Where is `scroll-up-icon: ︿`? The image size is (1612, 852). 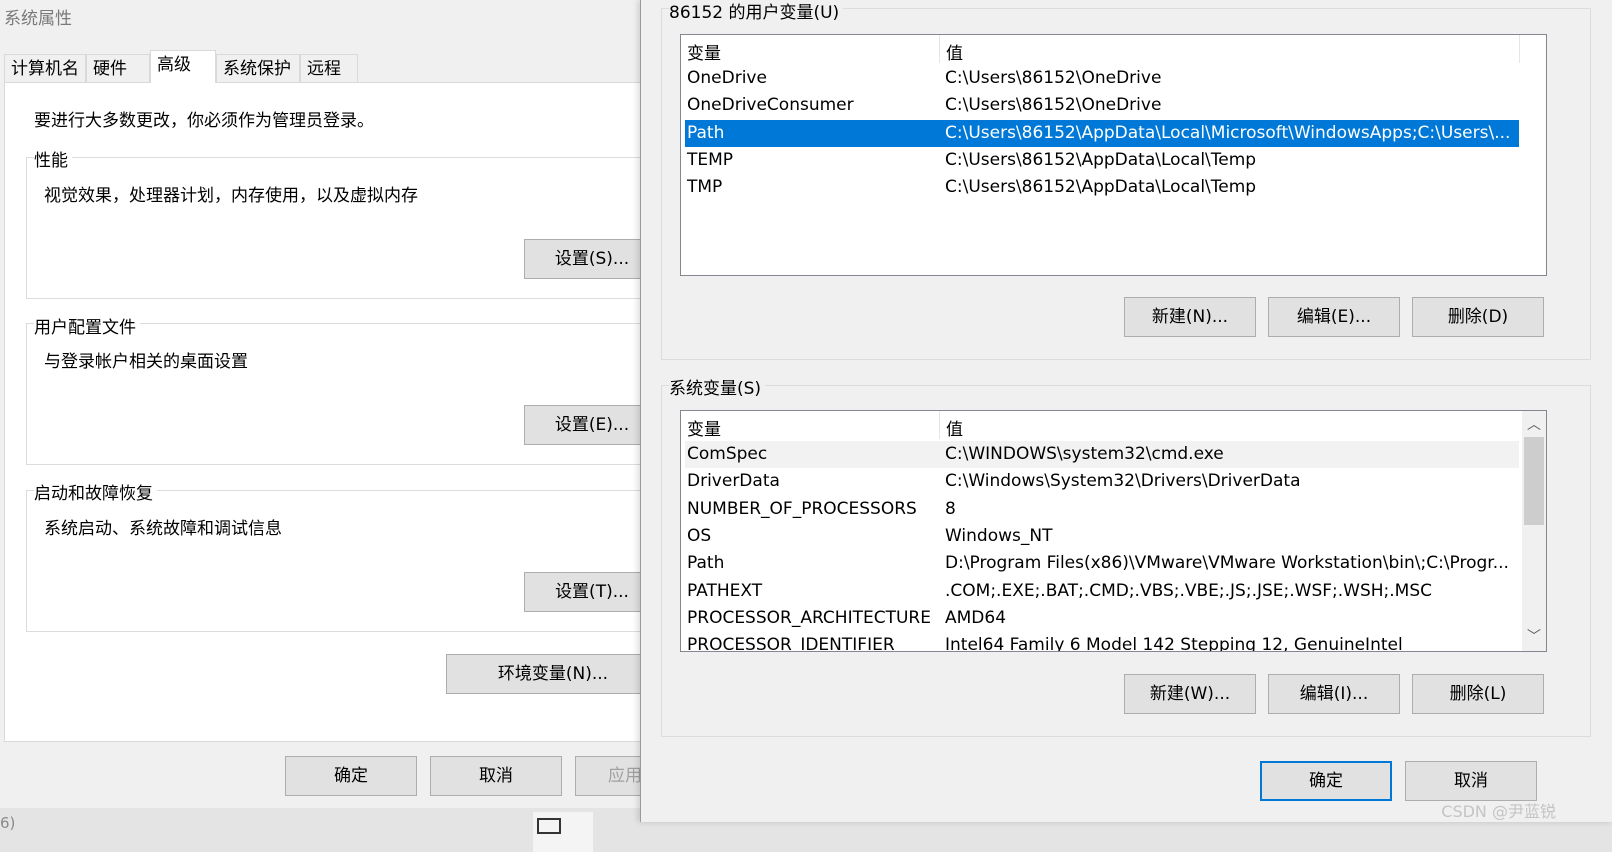 scroll-up-icon: ︿ is located at coordinates (1534, 425).